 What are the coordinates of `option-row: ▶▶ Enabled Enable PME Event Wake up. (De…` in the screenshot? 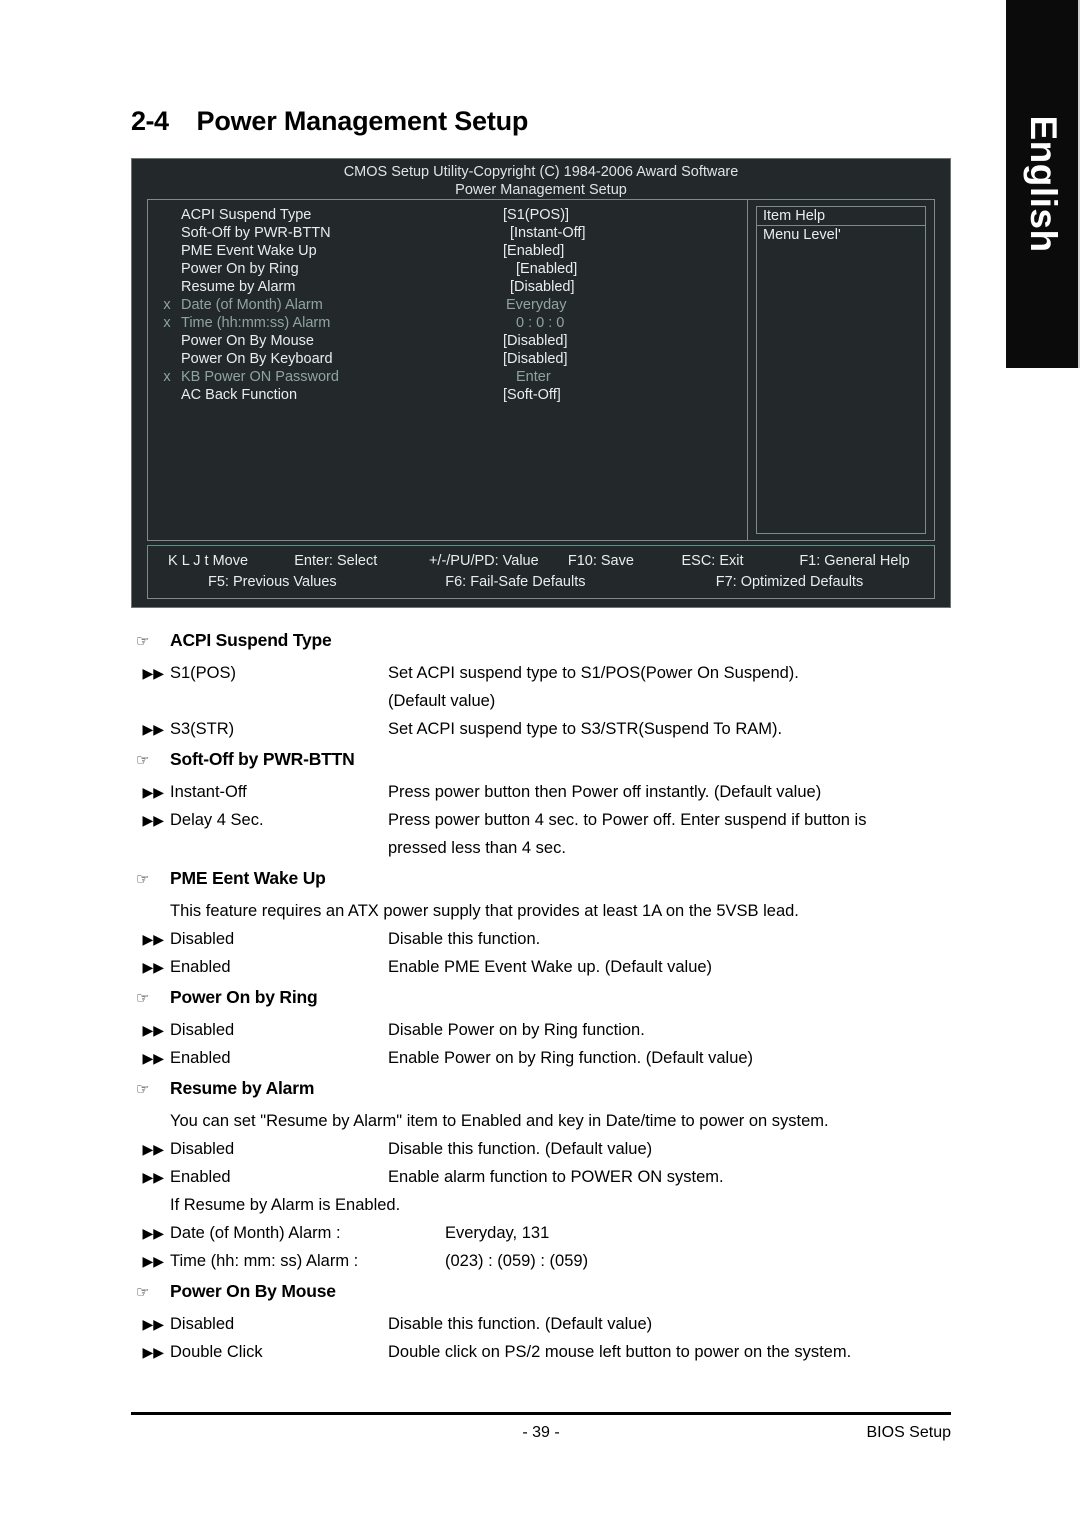 It's located at (546, 967).